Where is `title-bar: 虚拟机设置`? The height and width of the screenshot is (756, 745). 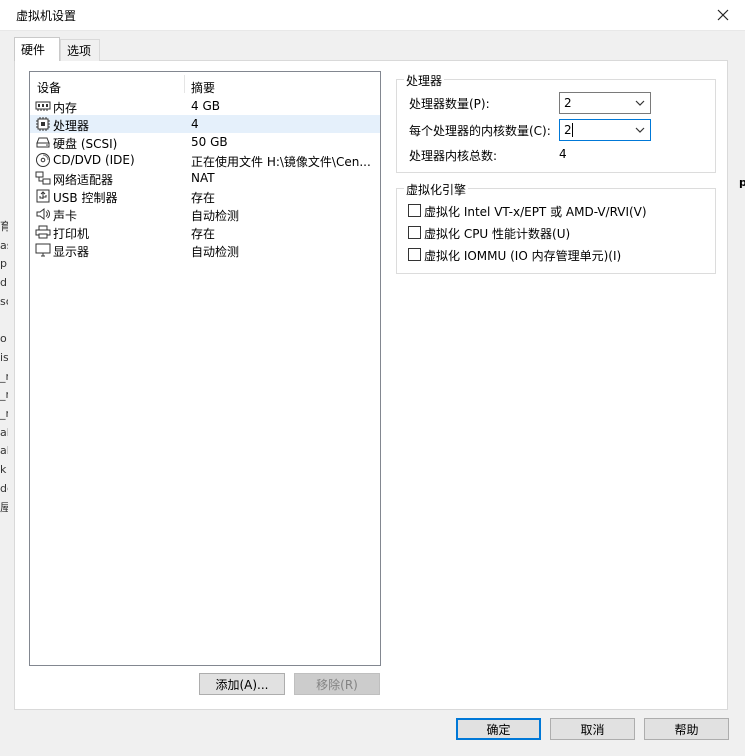
title-bar: 虚拟机设置 is located at coordinates (372, 15).